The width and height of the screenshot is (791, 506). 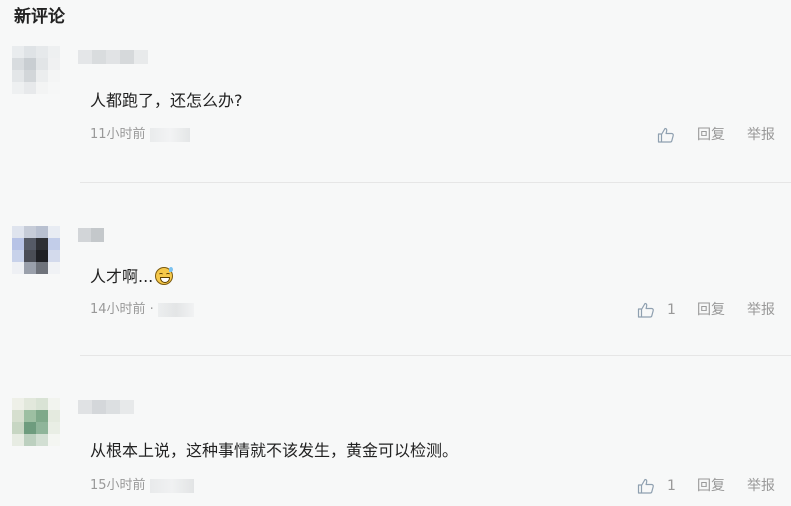 I want to click on comment-meta: 15小时前, so click(x=142, y=486).